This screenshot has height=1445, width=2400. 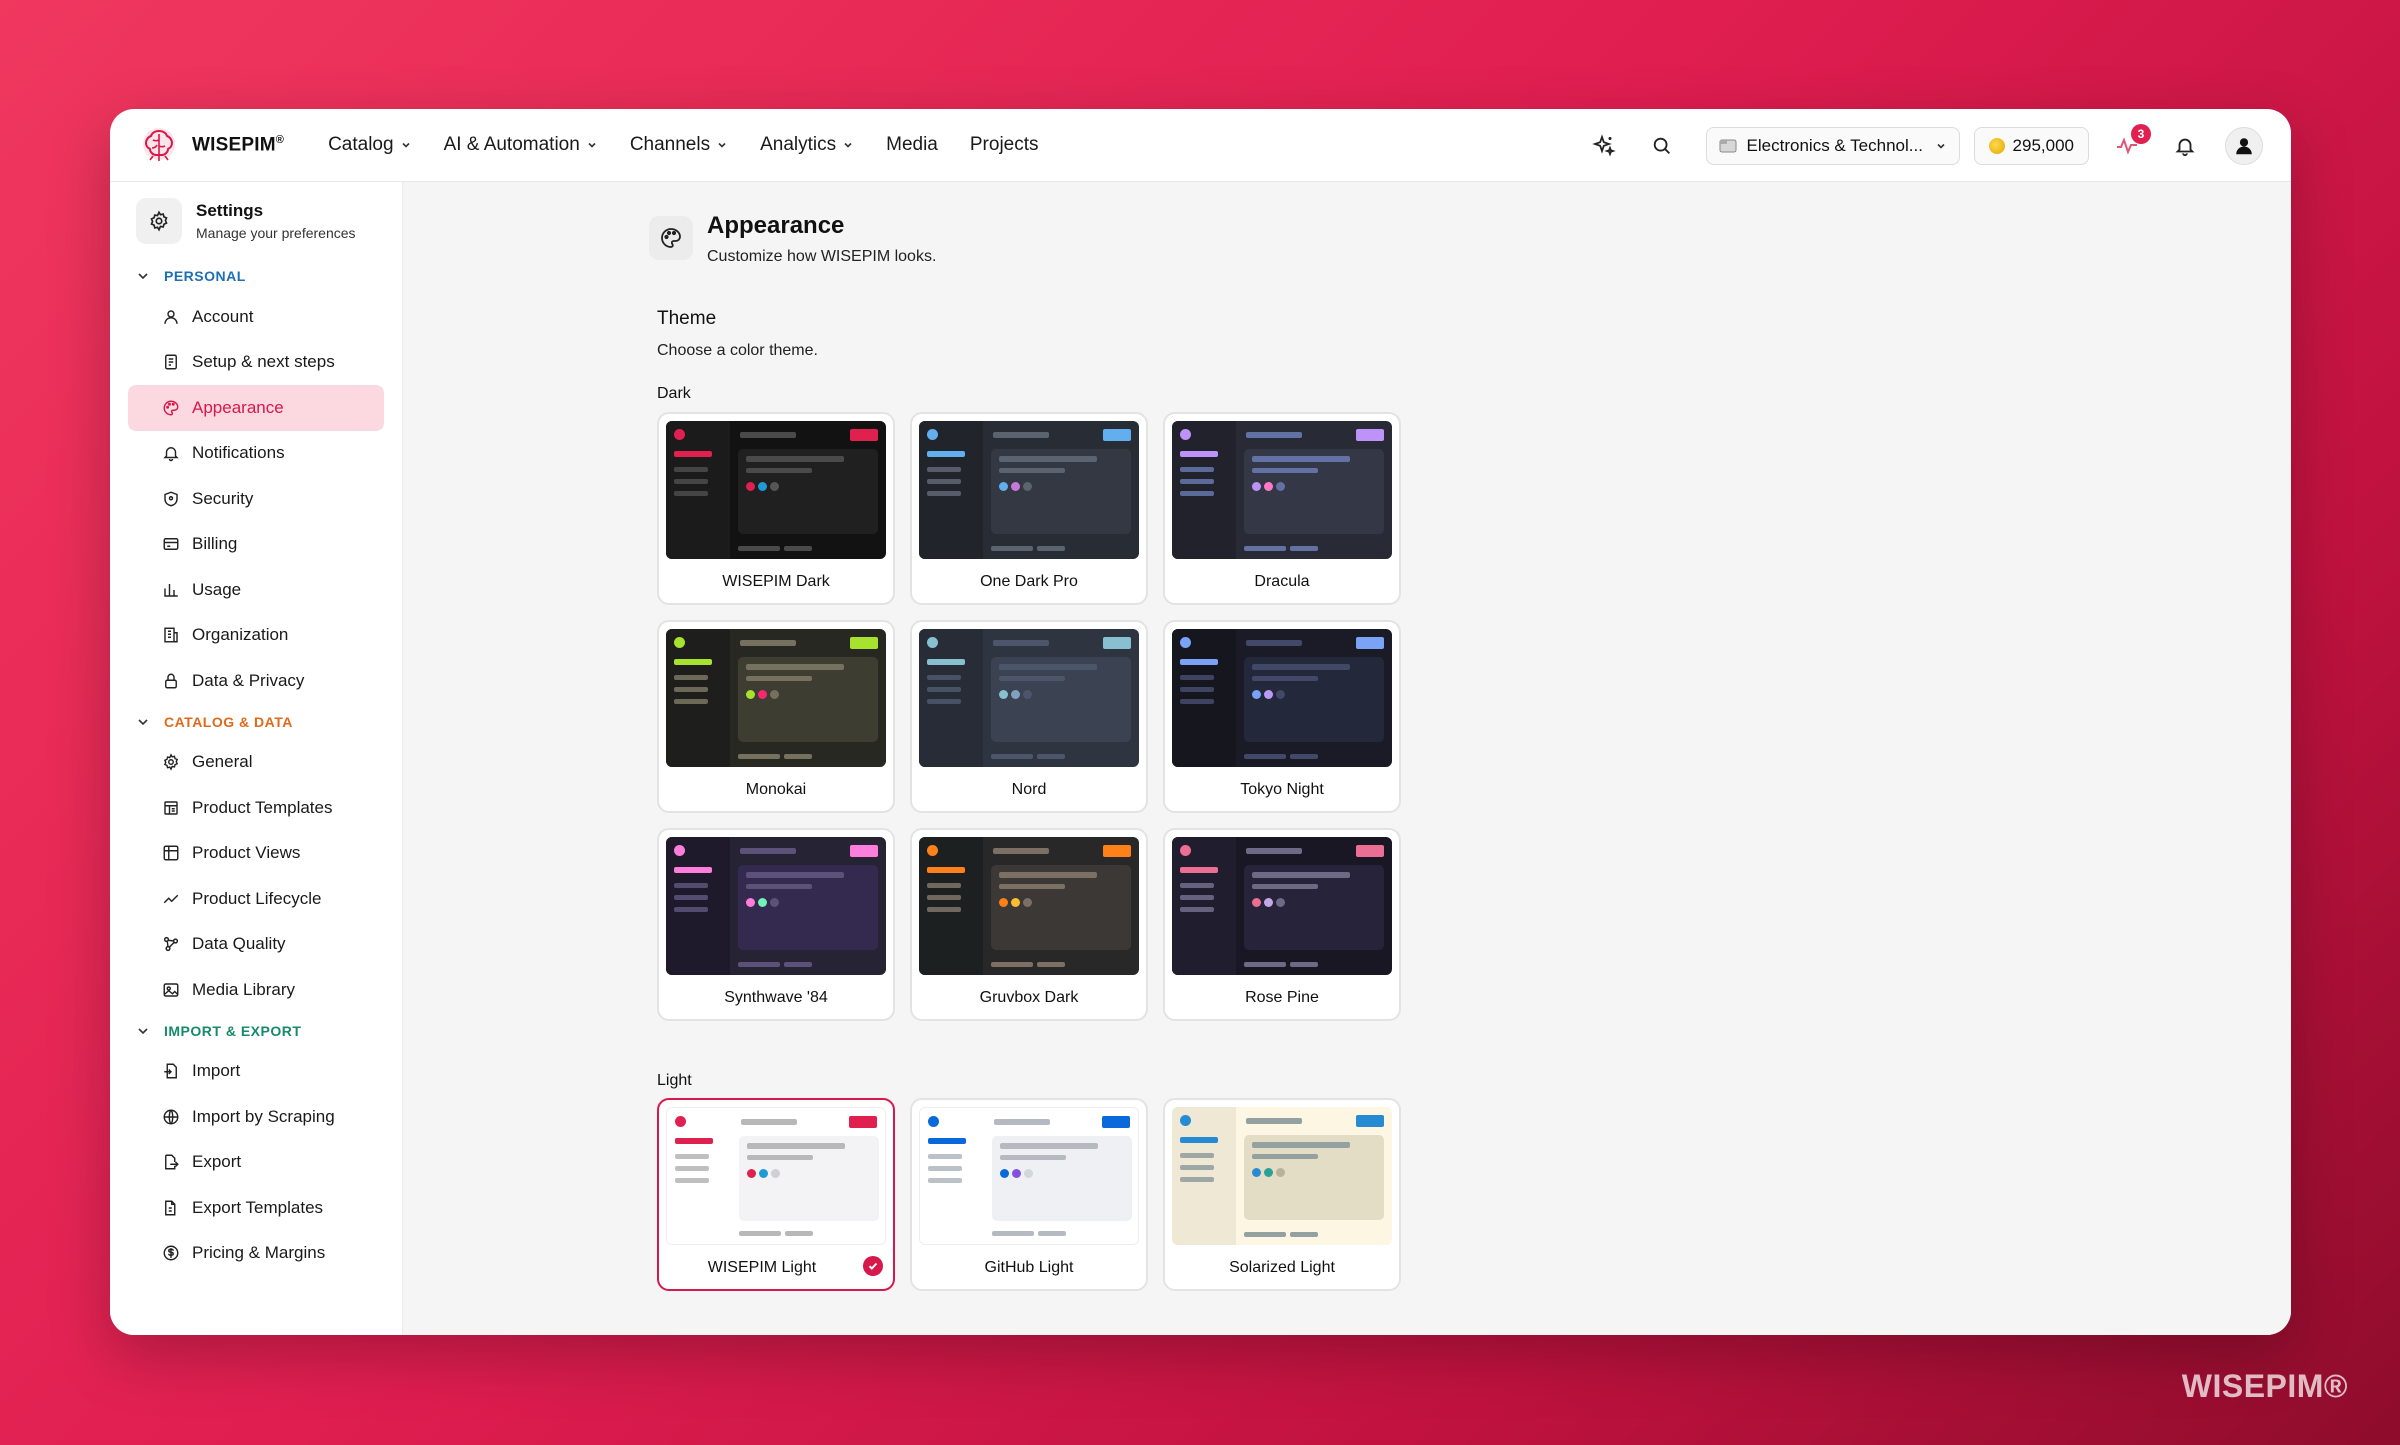 What do you see at coordinates (1282, 1194) in the screenshot?
I see `theme-card-solarized-light: Solarized Light` at bounding box center [1282, 1194].